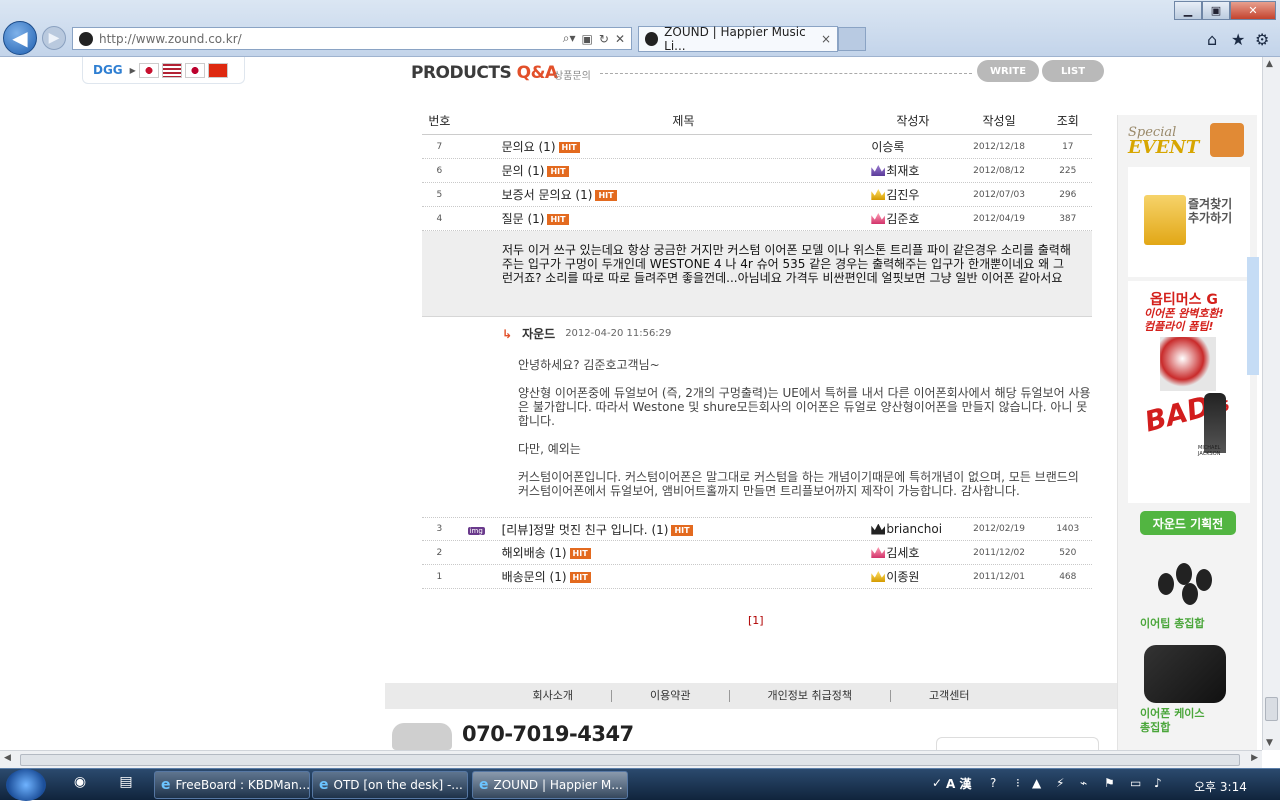 The width and height of the screenshot is (1280, 801). Describe the element at coordinates (1036, 783) in the screenshot. I see `tray-expand-icon: ▲` at that location.